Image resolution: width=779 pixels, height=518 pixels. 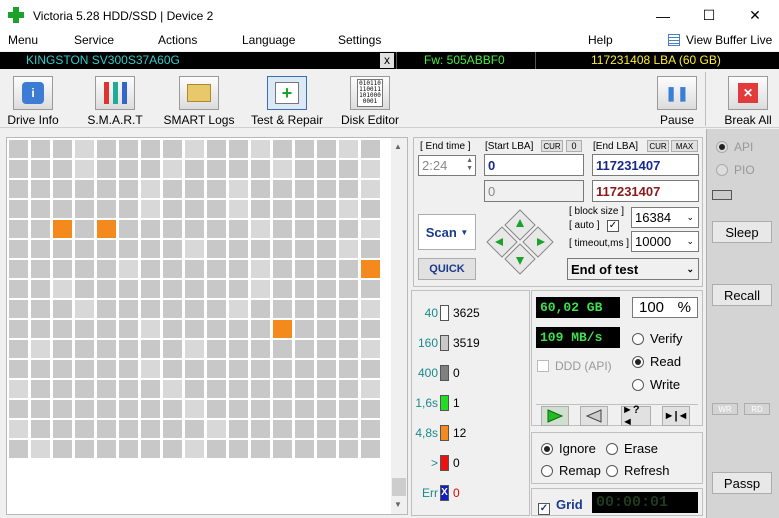 I want to click on query-button: ►?◄, so click(x=636, y=416).